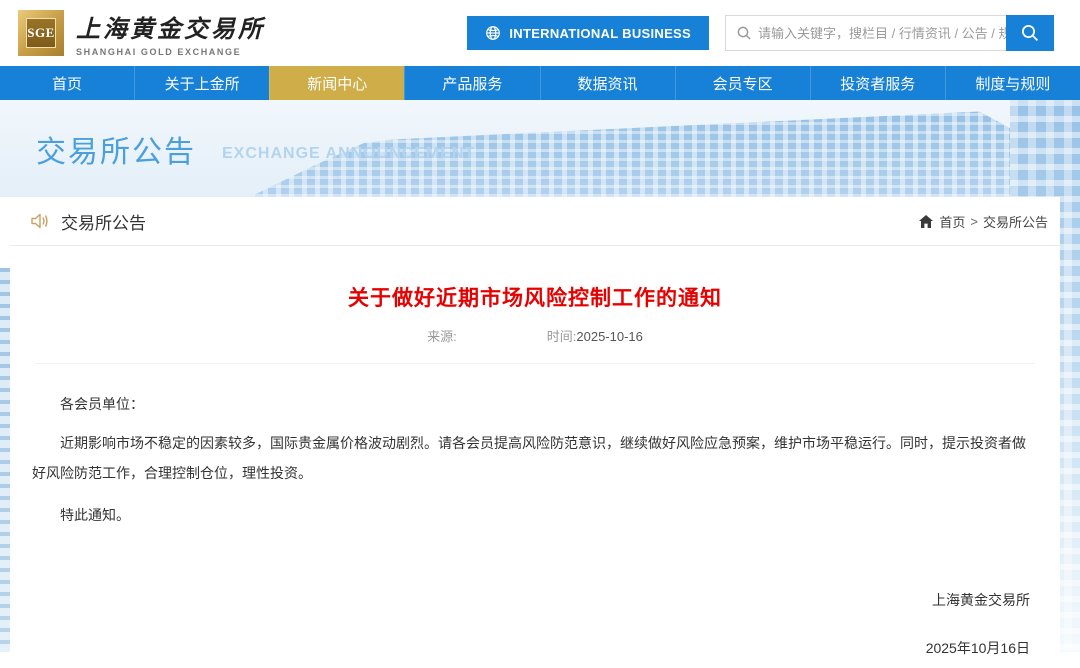 Image resolution: width=1080 pixels, height=668 pixels. I want to click on search-button, so click(1030, 33).